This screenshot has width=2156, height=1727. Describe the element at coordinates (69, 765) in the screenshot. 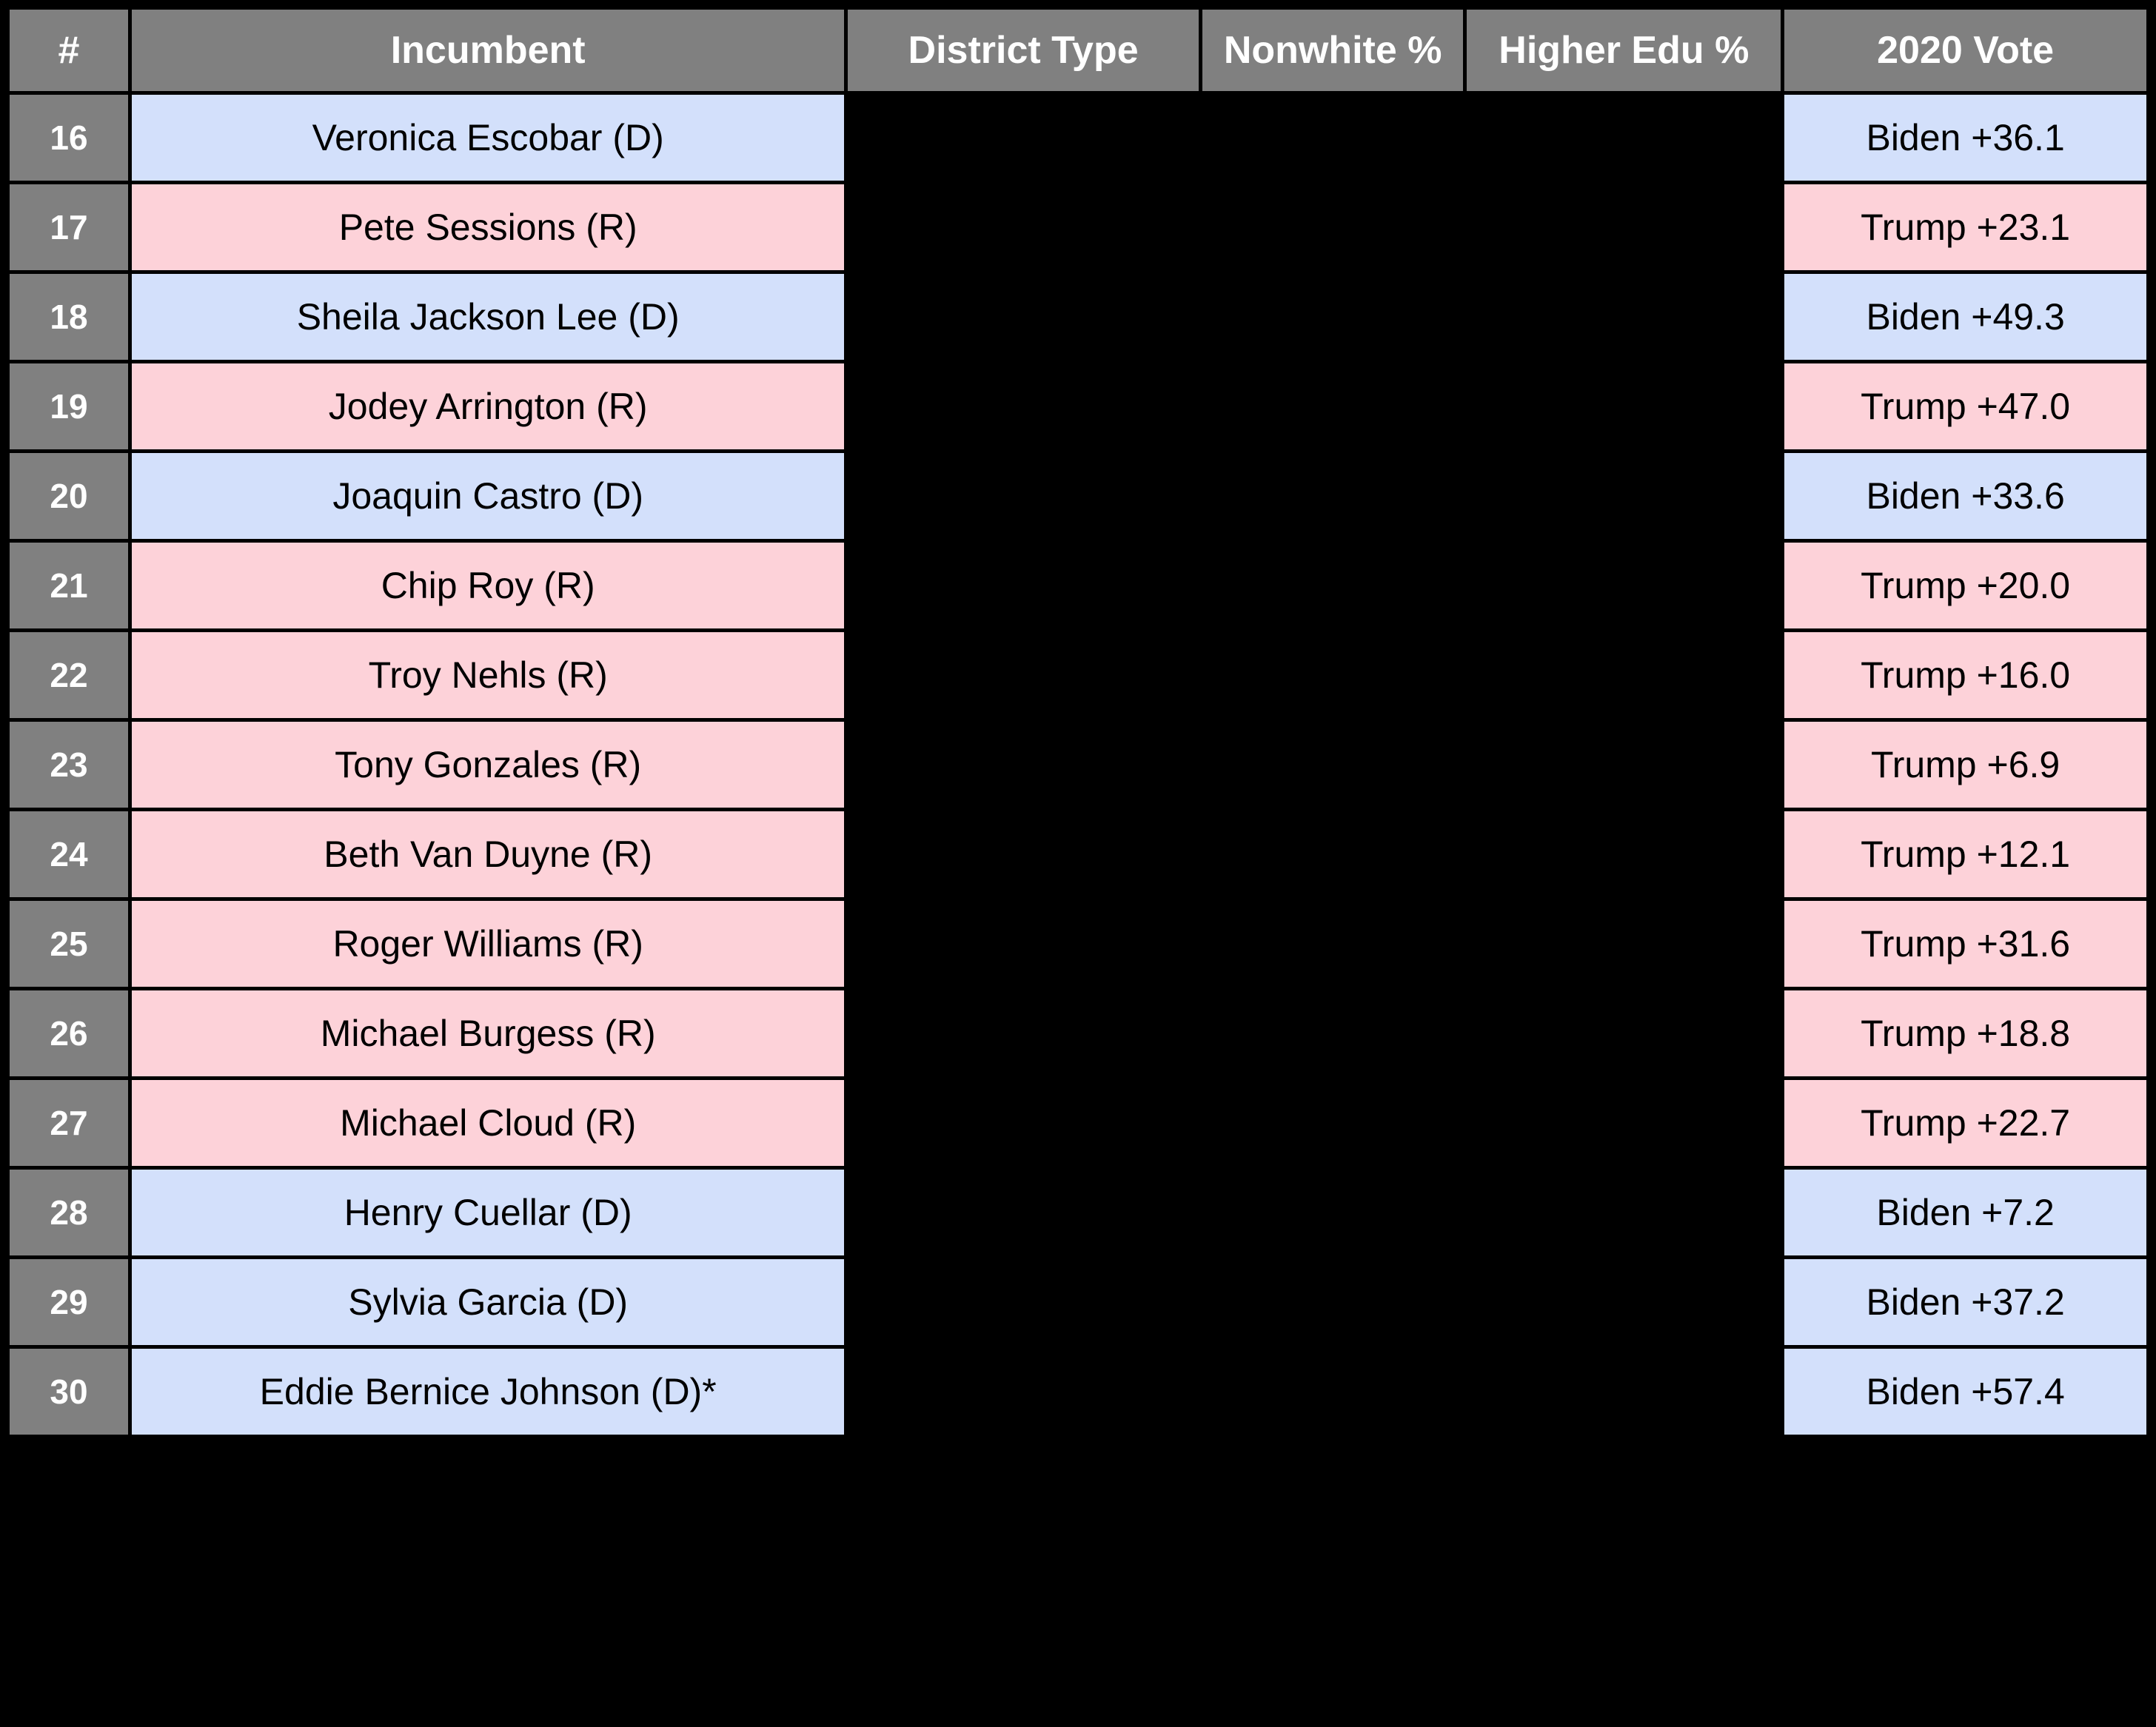

I see `row-district-number: 23` at that location.